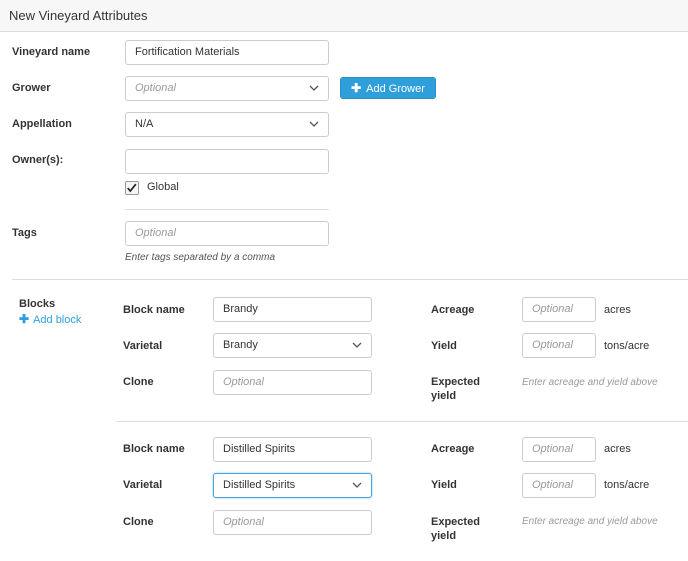 This screenshot has width=688, height=561. I want to click on tags-label: Tags, so click(24, 233).